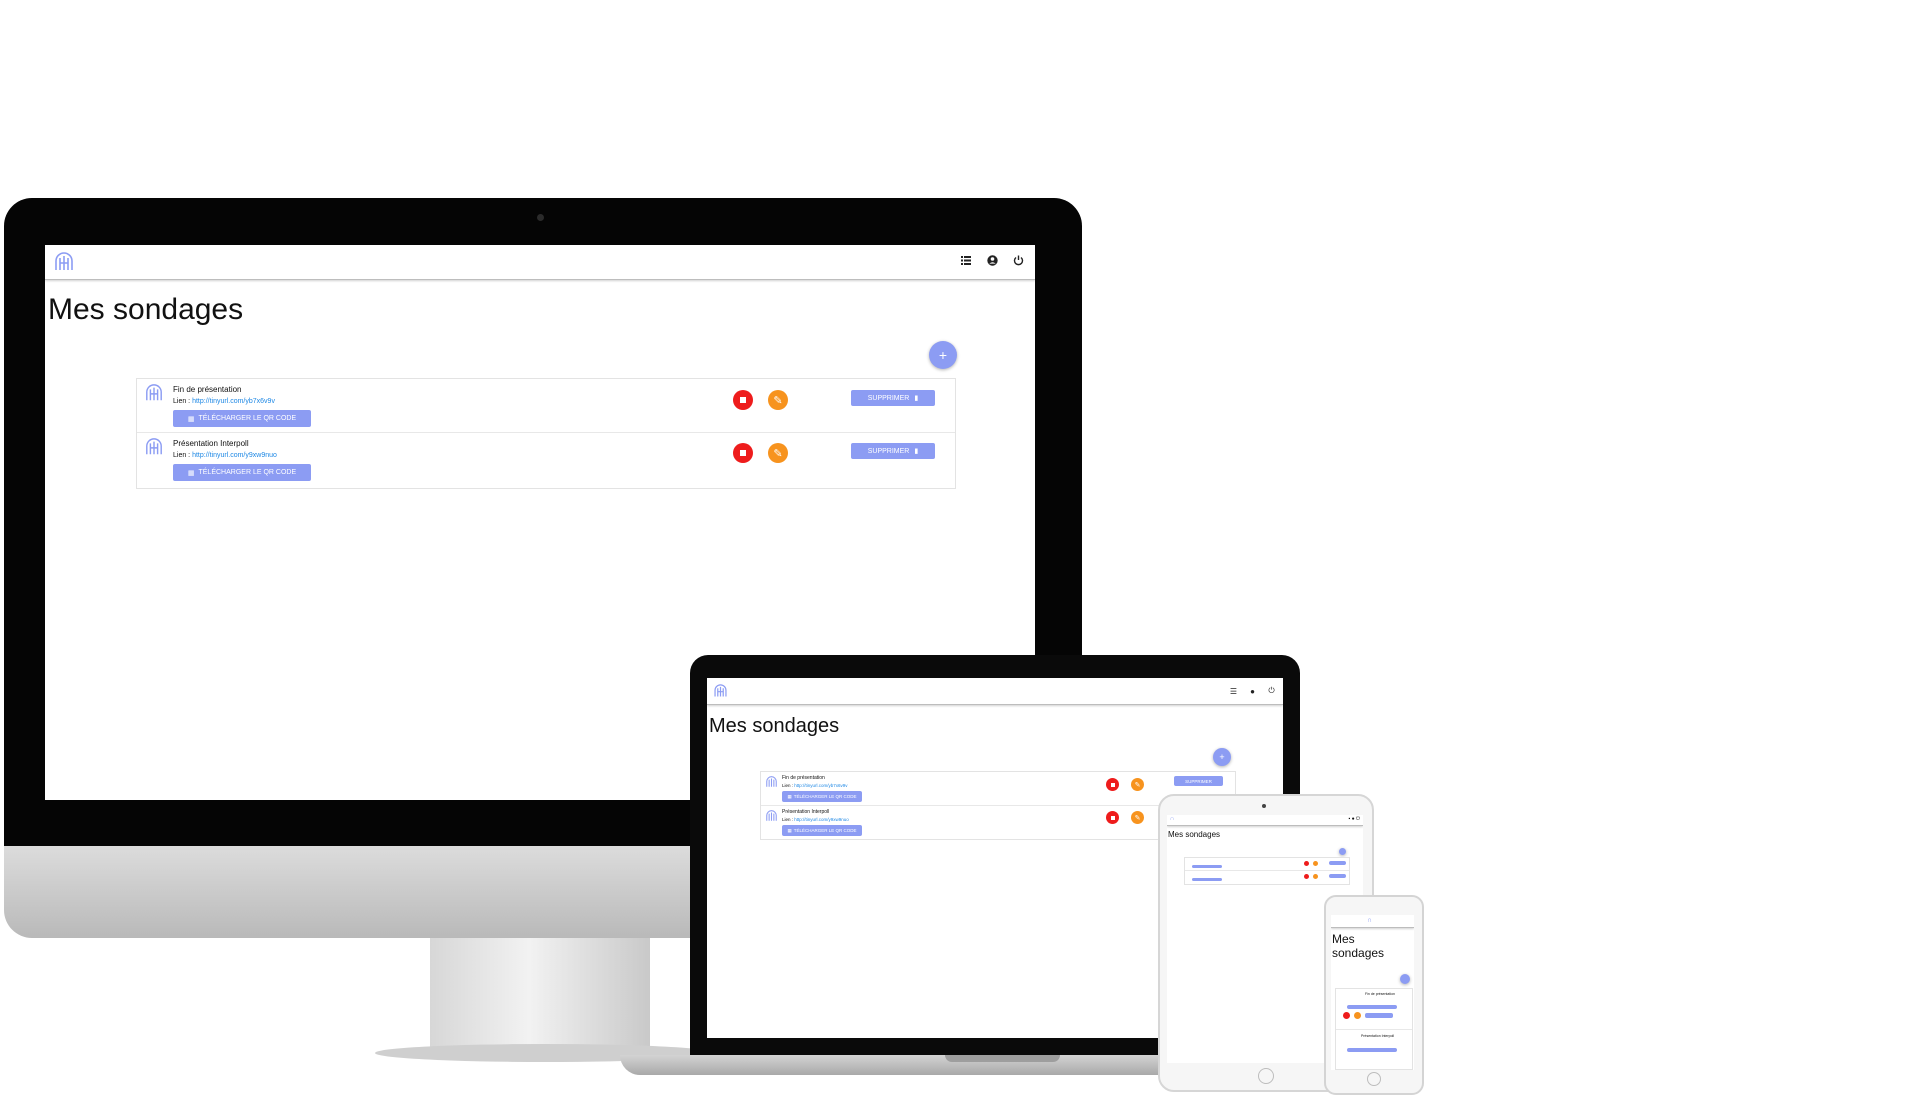 The width and height of the screenshot is (1920, 1095). What do you see at coordinates (1265, 820) in the screenshot?
I see `app-header: ∩ ▪ ● ⏻` at bounding box center [1265, 820].